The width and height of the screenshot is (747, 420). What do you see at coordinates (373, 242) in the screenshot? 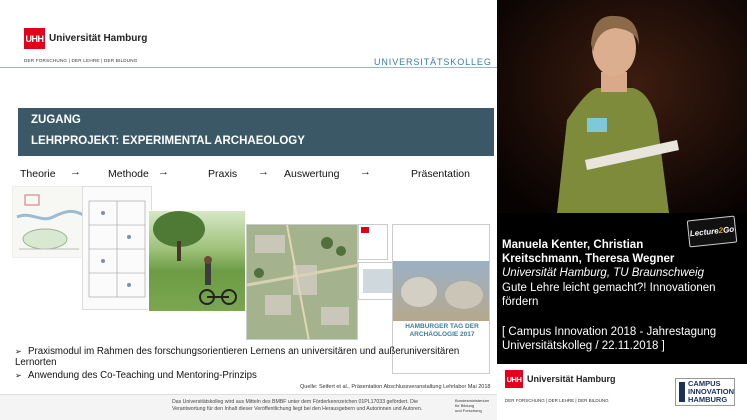
I see `document-thumb-red` at bounding box center [373, 242].